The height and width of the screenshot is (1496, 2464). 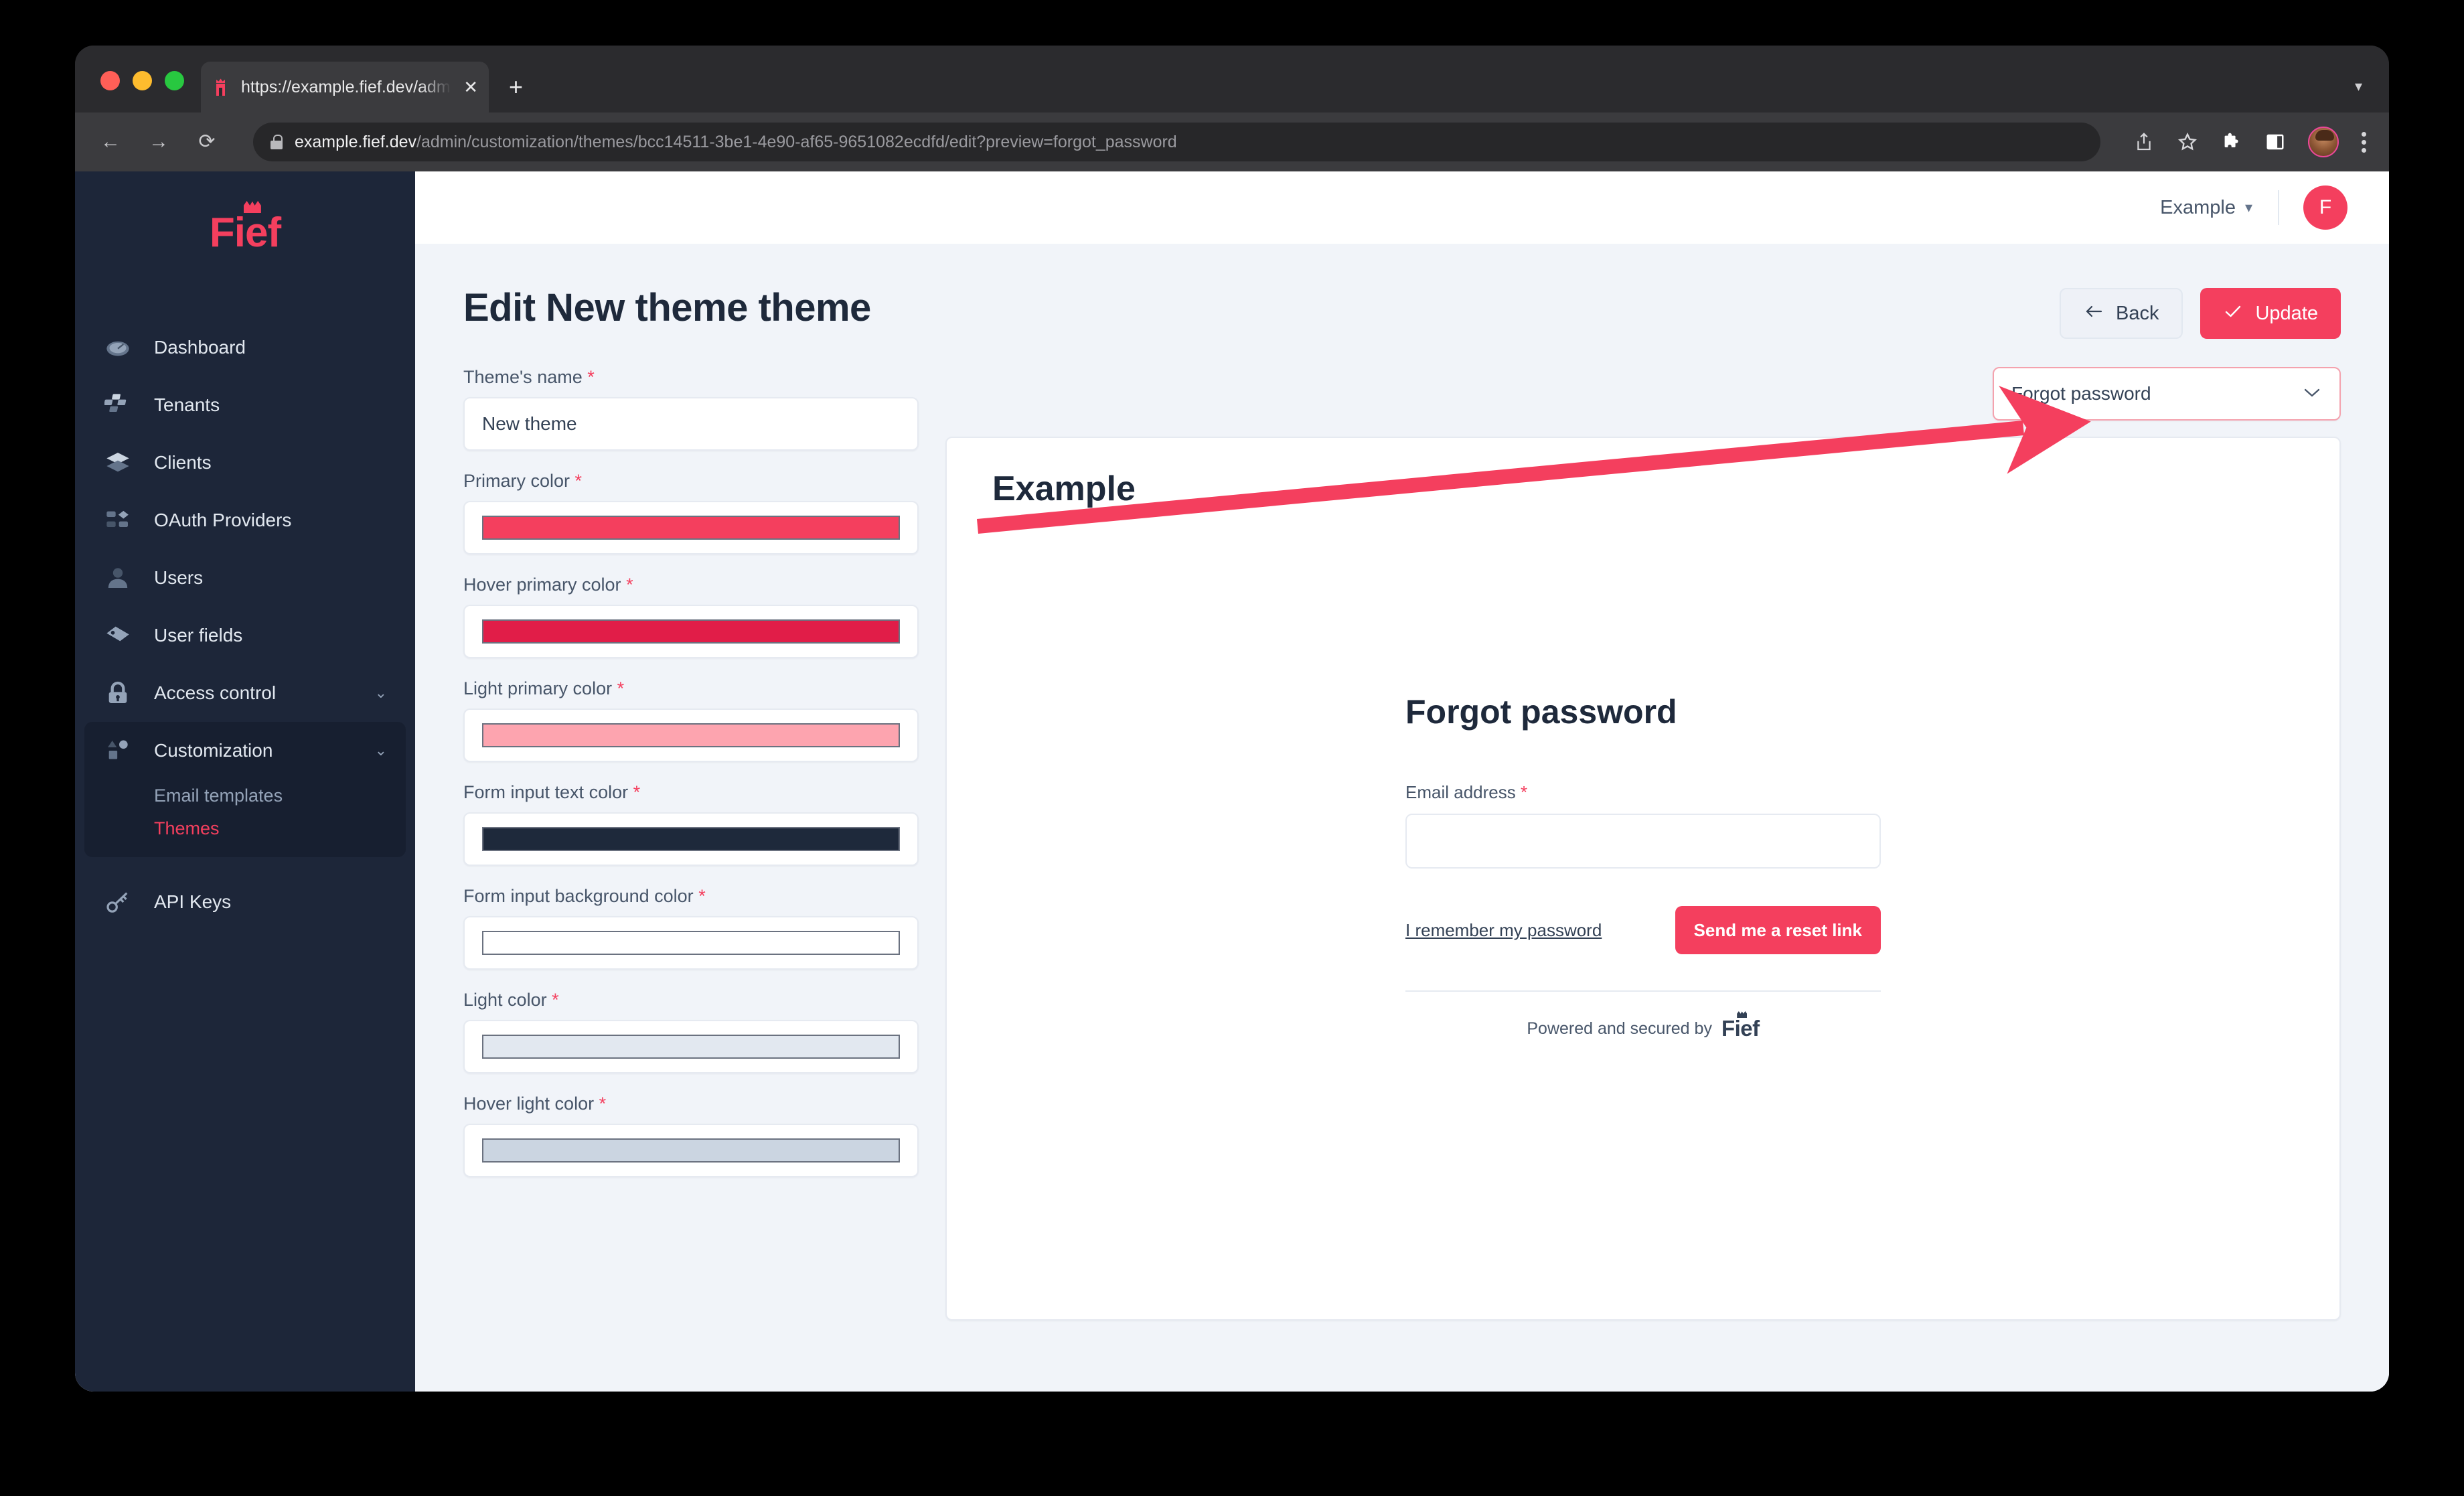 What do you see at coordinates (245, 829) in the screenshot?
I see `sidebar-item-themes: Themes` at bounding box center [245, 829].